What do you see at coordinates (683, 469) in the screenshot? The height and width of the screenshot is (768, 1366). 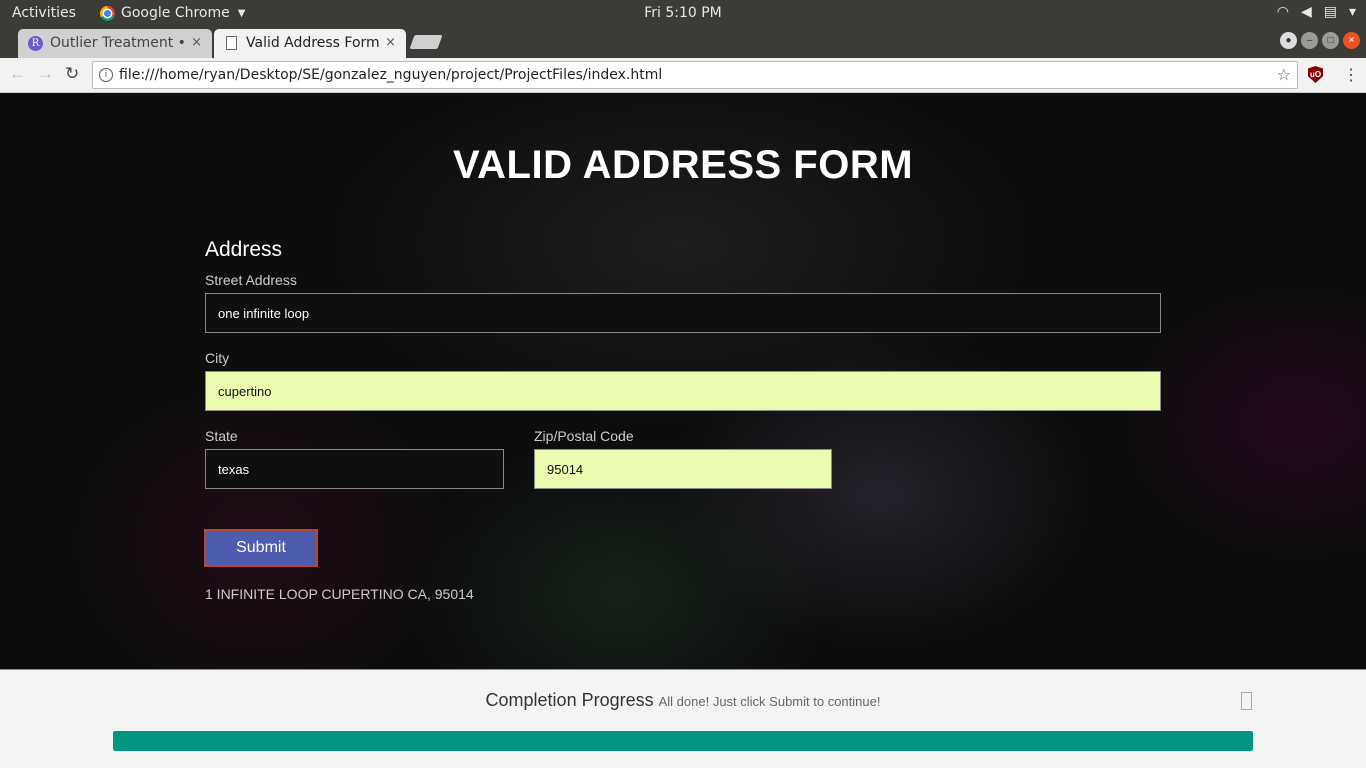 I see `zip-input` at bounding box center [683, 469].